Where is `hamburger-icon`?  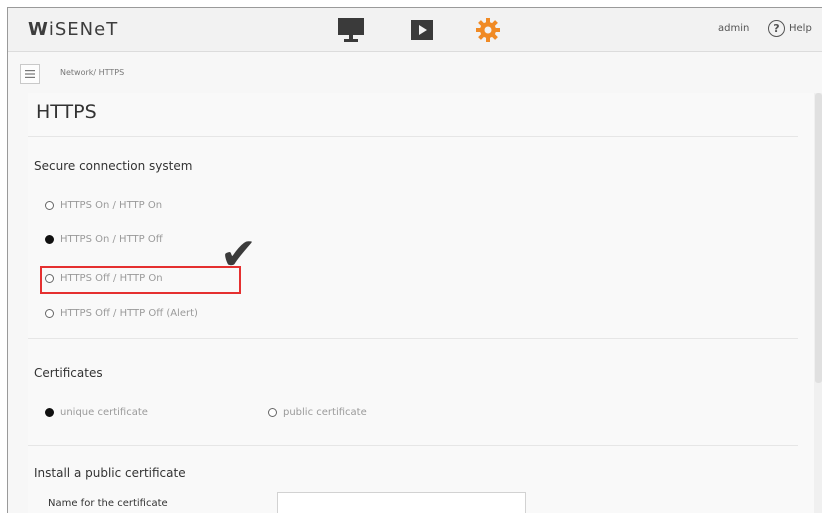 hamburger-icon is located at coordinates (30, 74).